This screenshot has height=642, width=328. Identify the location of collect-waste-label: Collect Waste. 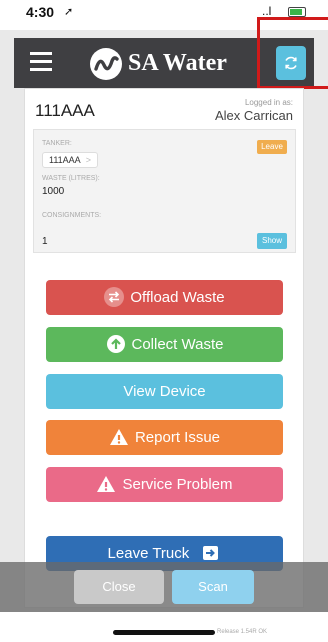
(177, 344).